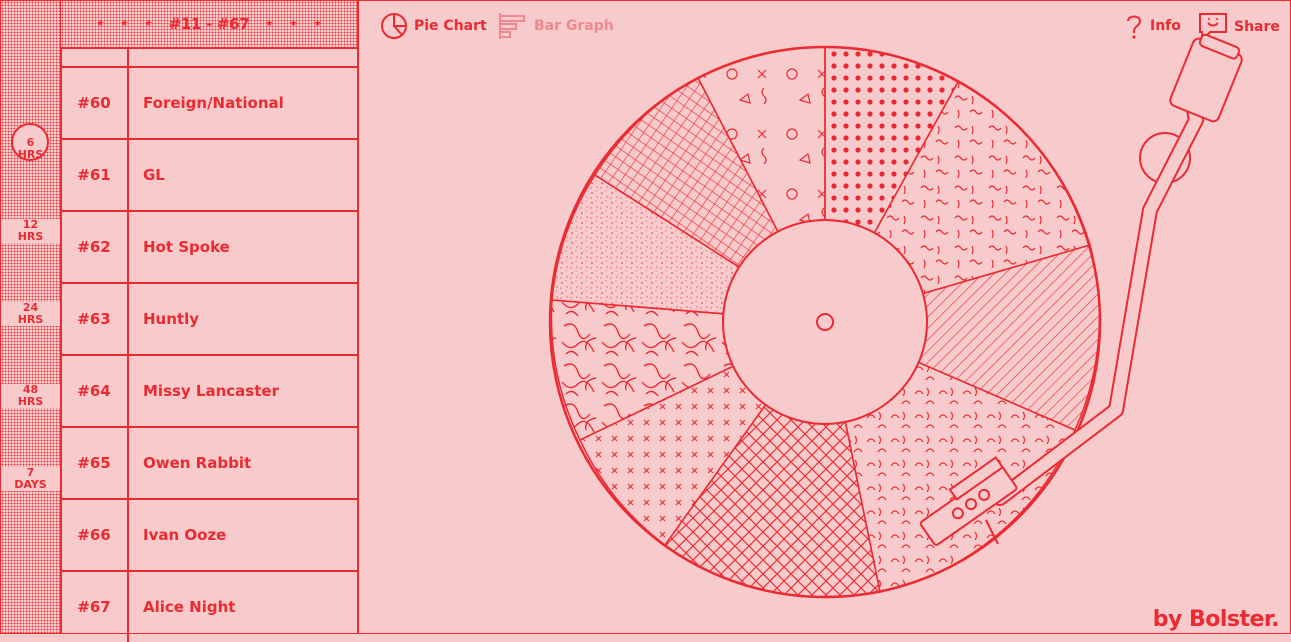 This screenshot has width=1291, height=642. I want to click on artist-name: Missy Lancaster, so click(211, 391).